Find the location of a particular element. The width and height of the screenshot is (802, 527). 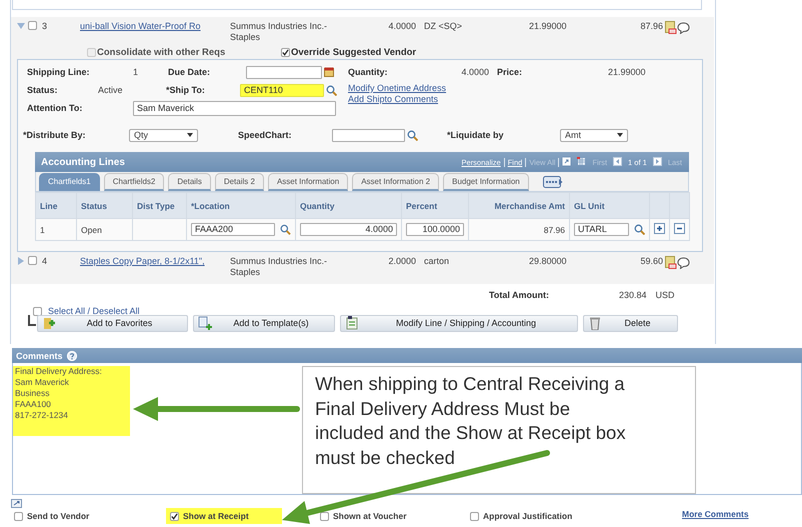

attention-field: Sam Maverick is located at coordinates (234, 108).